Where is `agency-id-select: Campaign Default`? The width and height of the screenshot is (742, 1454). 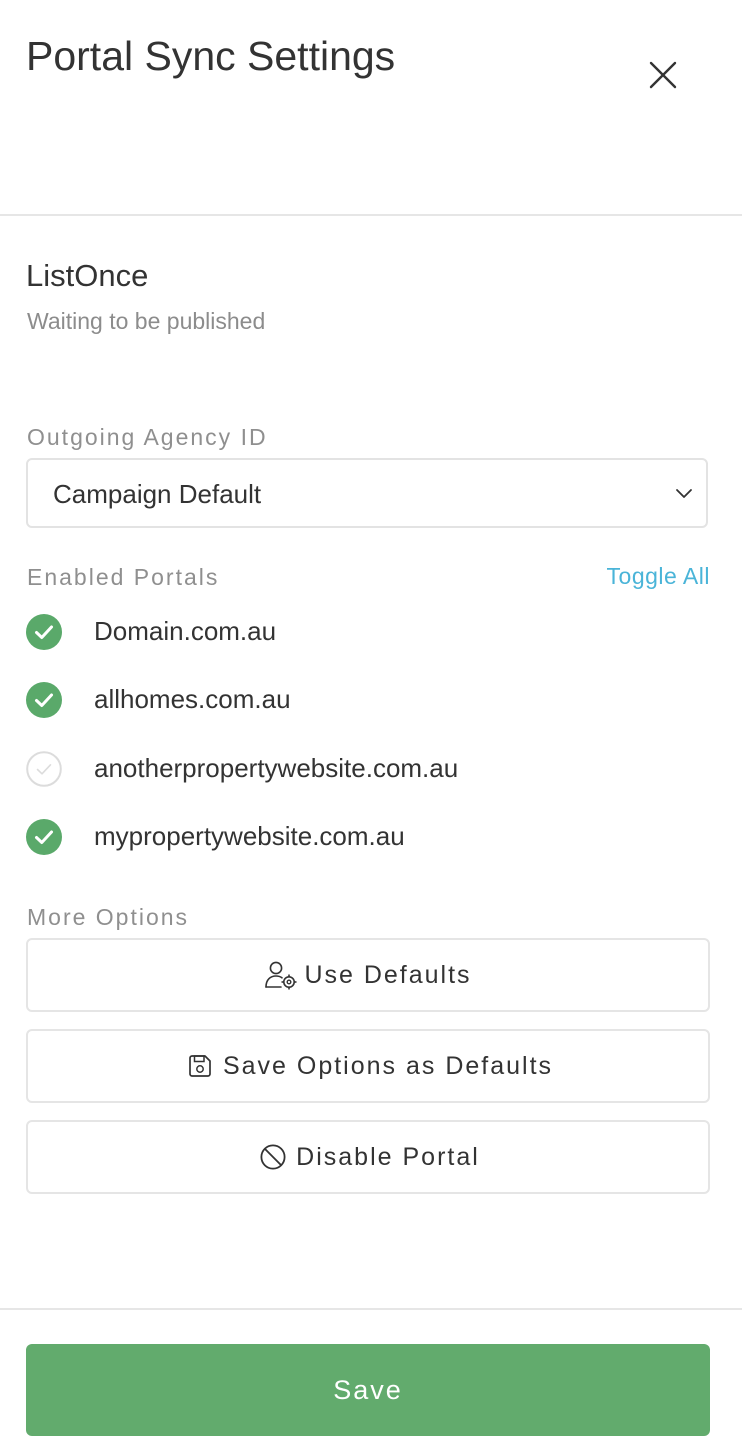 agency-id-select: Campaign Default is located at coordinates (367, 493).